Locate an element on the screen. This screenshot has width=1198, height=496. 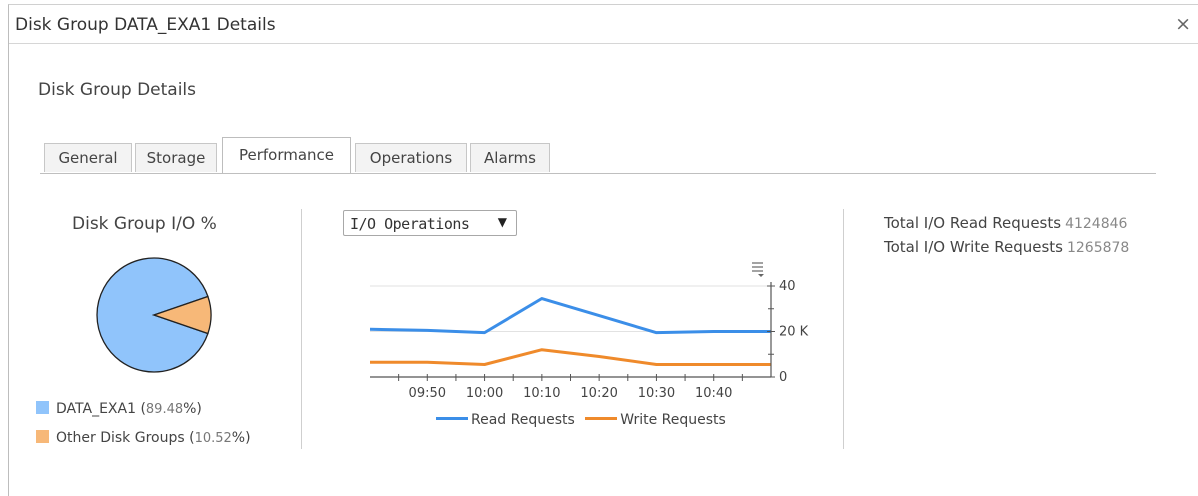
y-tick-label: 0 is located at coordinates (783, 377).